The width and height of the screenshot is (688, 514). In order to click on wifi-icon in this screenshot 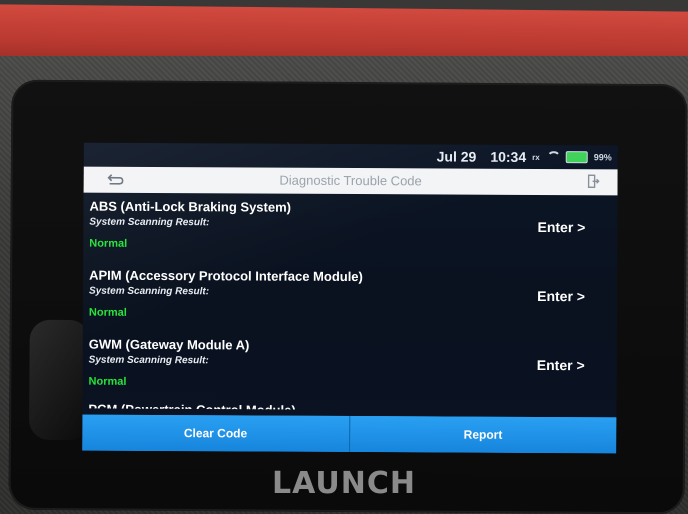, I will do `click(553, 157)`.